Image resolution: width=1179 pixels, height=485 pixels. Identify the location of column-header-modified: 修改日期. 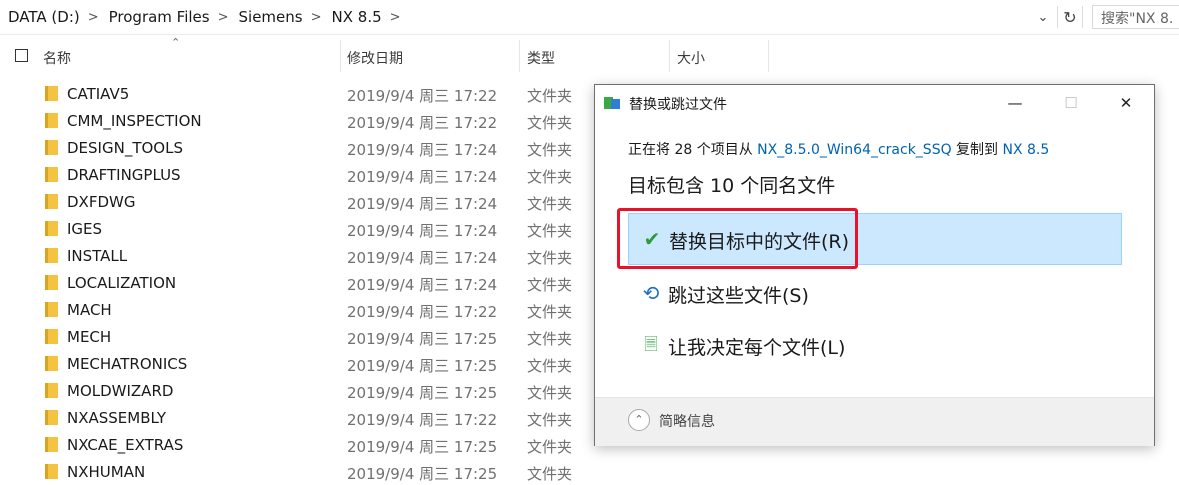
(375, 58).